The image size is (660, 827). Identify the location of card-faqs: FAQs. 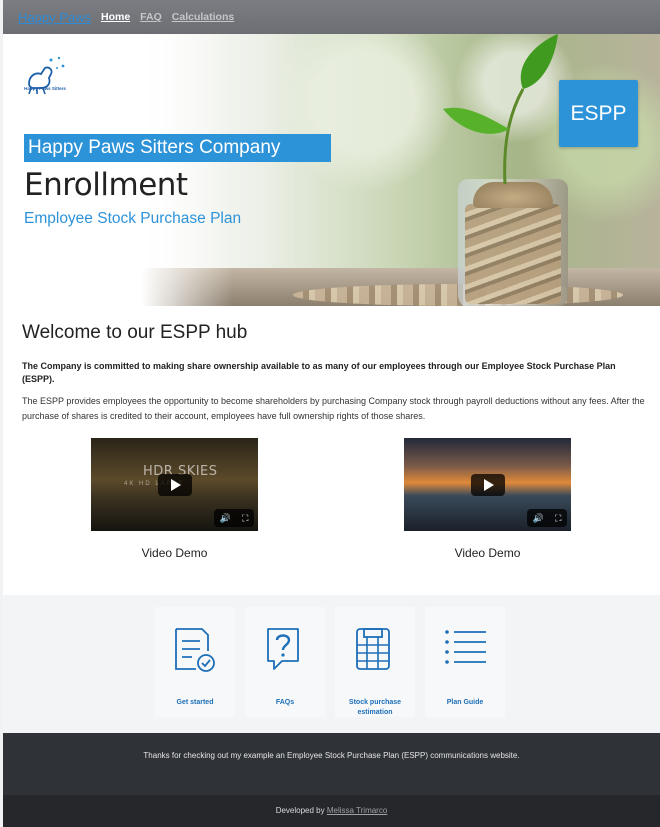
(285, 662).